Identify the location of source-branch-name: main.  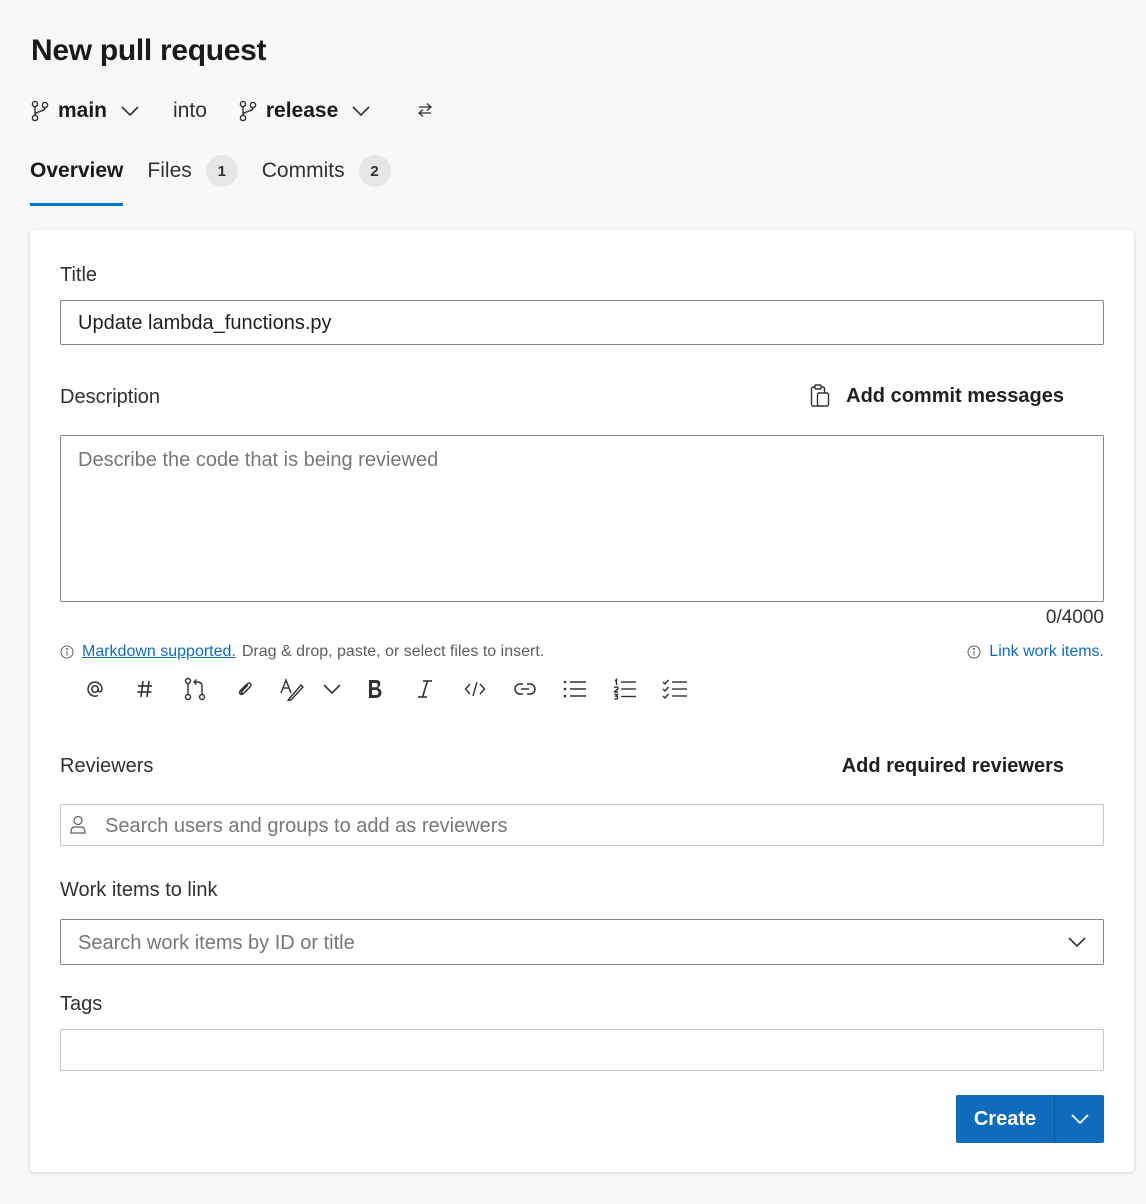
(83, 110).